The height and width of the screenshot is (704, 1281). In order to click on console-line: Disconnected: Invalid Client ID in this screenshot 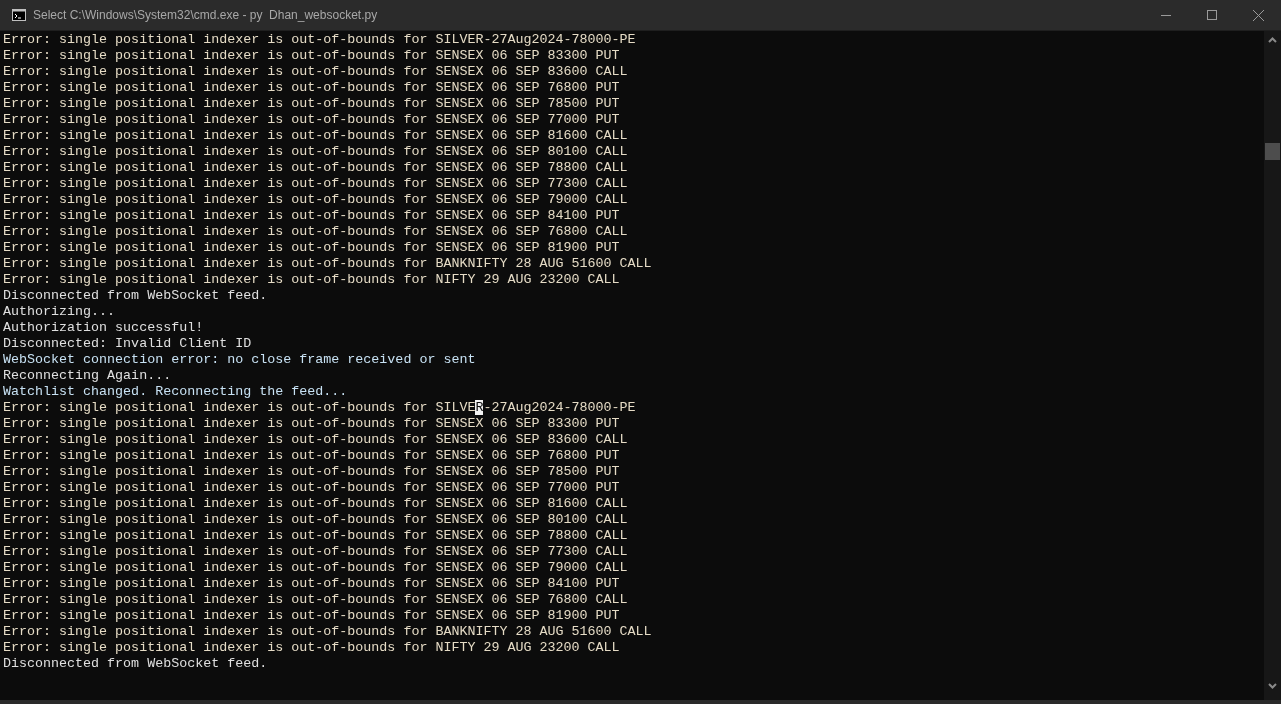, I will do `click(128, 344)`.